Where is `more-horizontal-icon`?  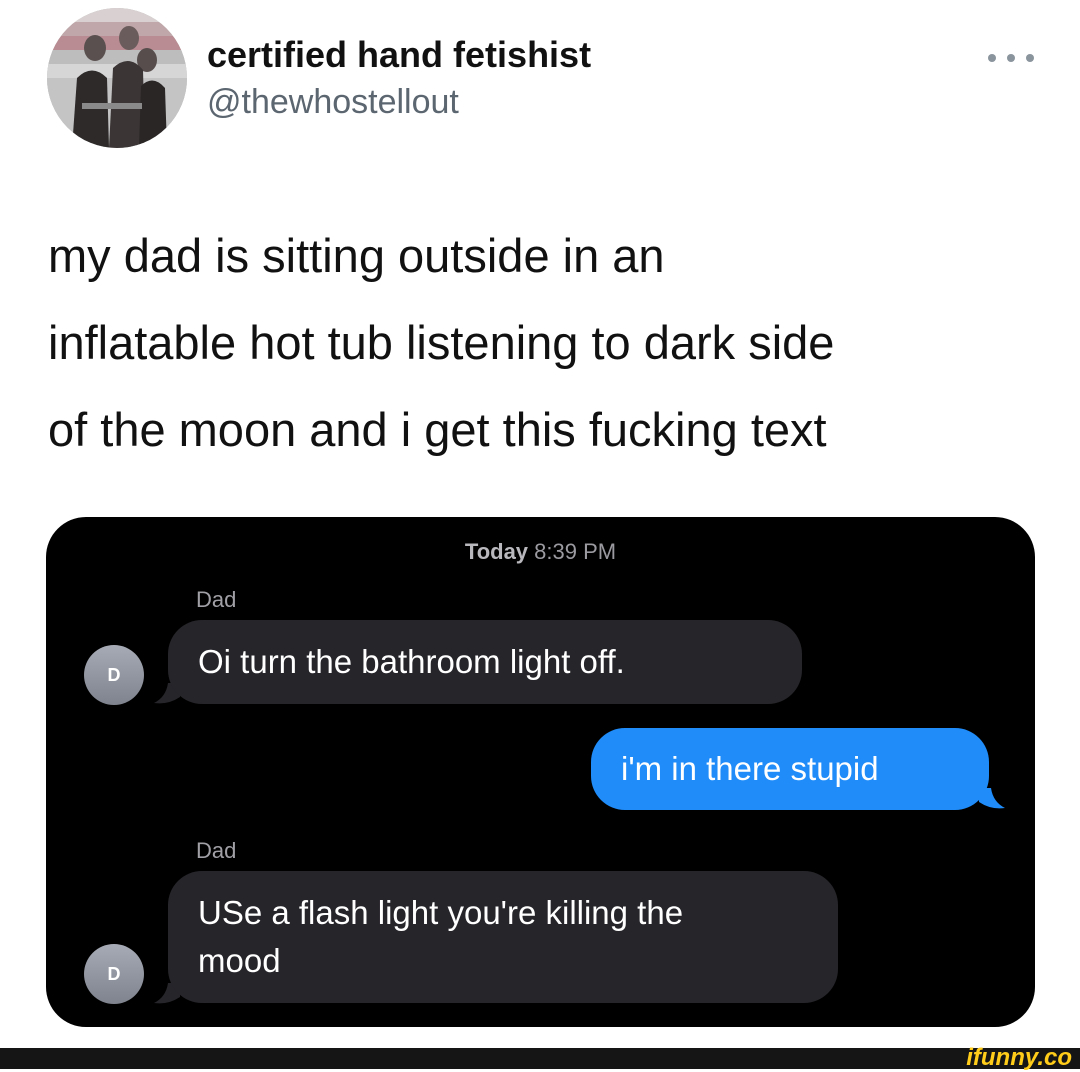 more-horizontal-icon is located at coordinates (1011, 58).